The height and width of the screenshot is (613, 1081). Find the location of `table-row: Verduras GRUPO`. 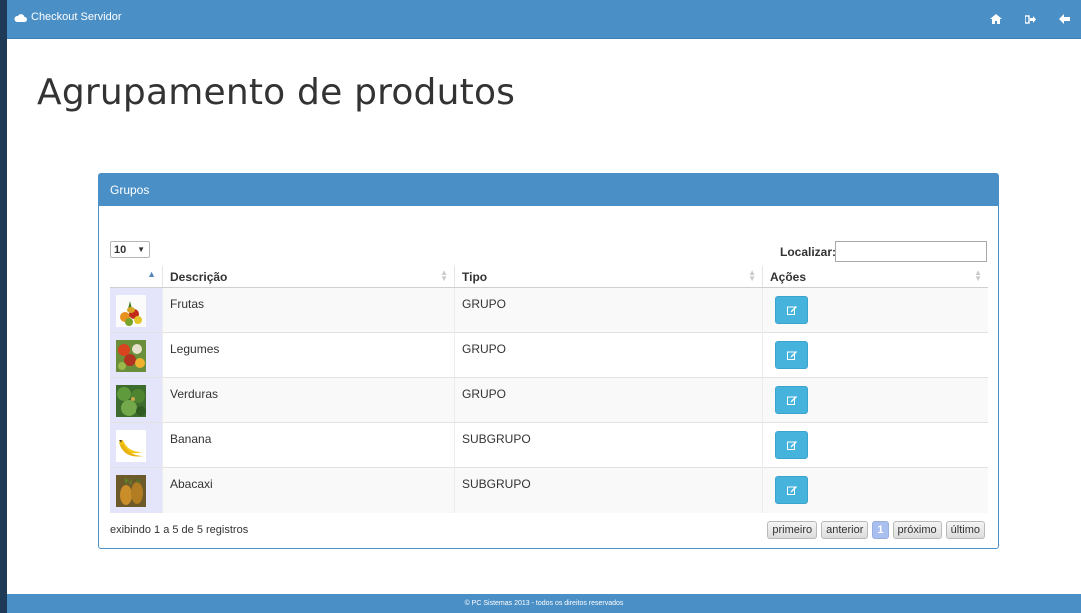

table-row: Verduras GRUPO is located at coordinates (549, 400).